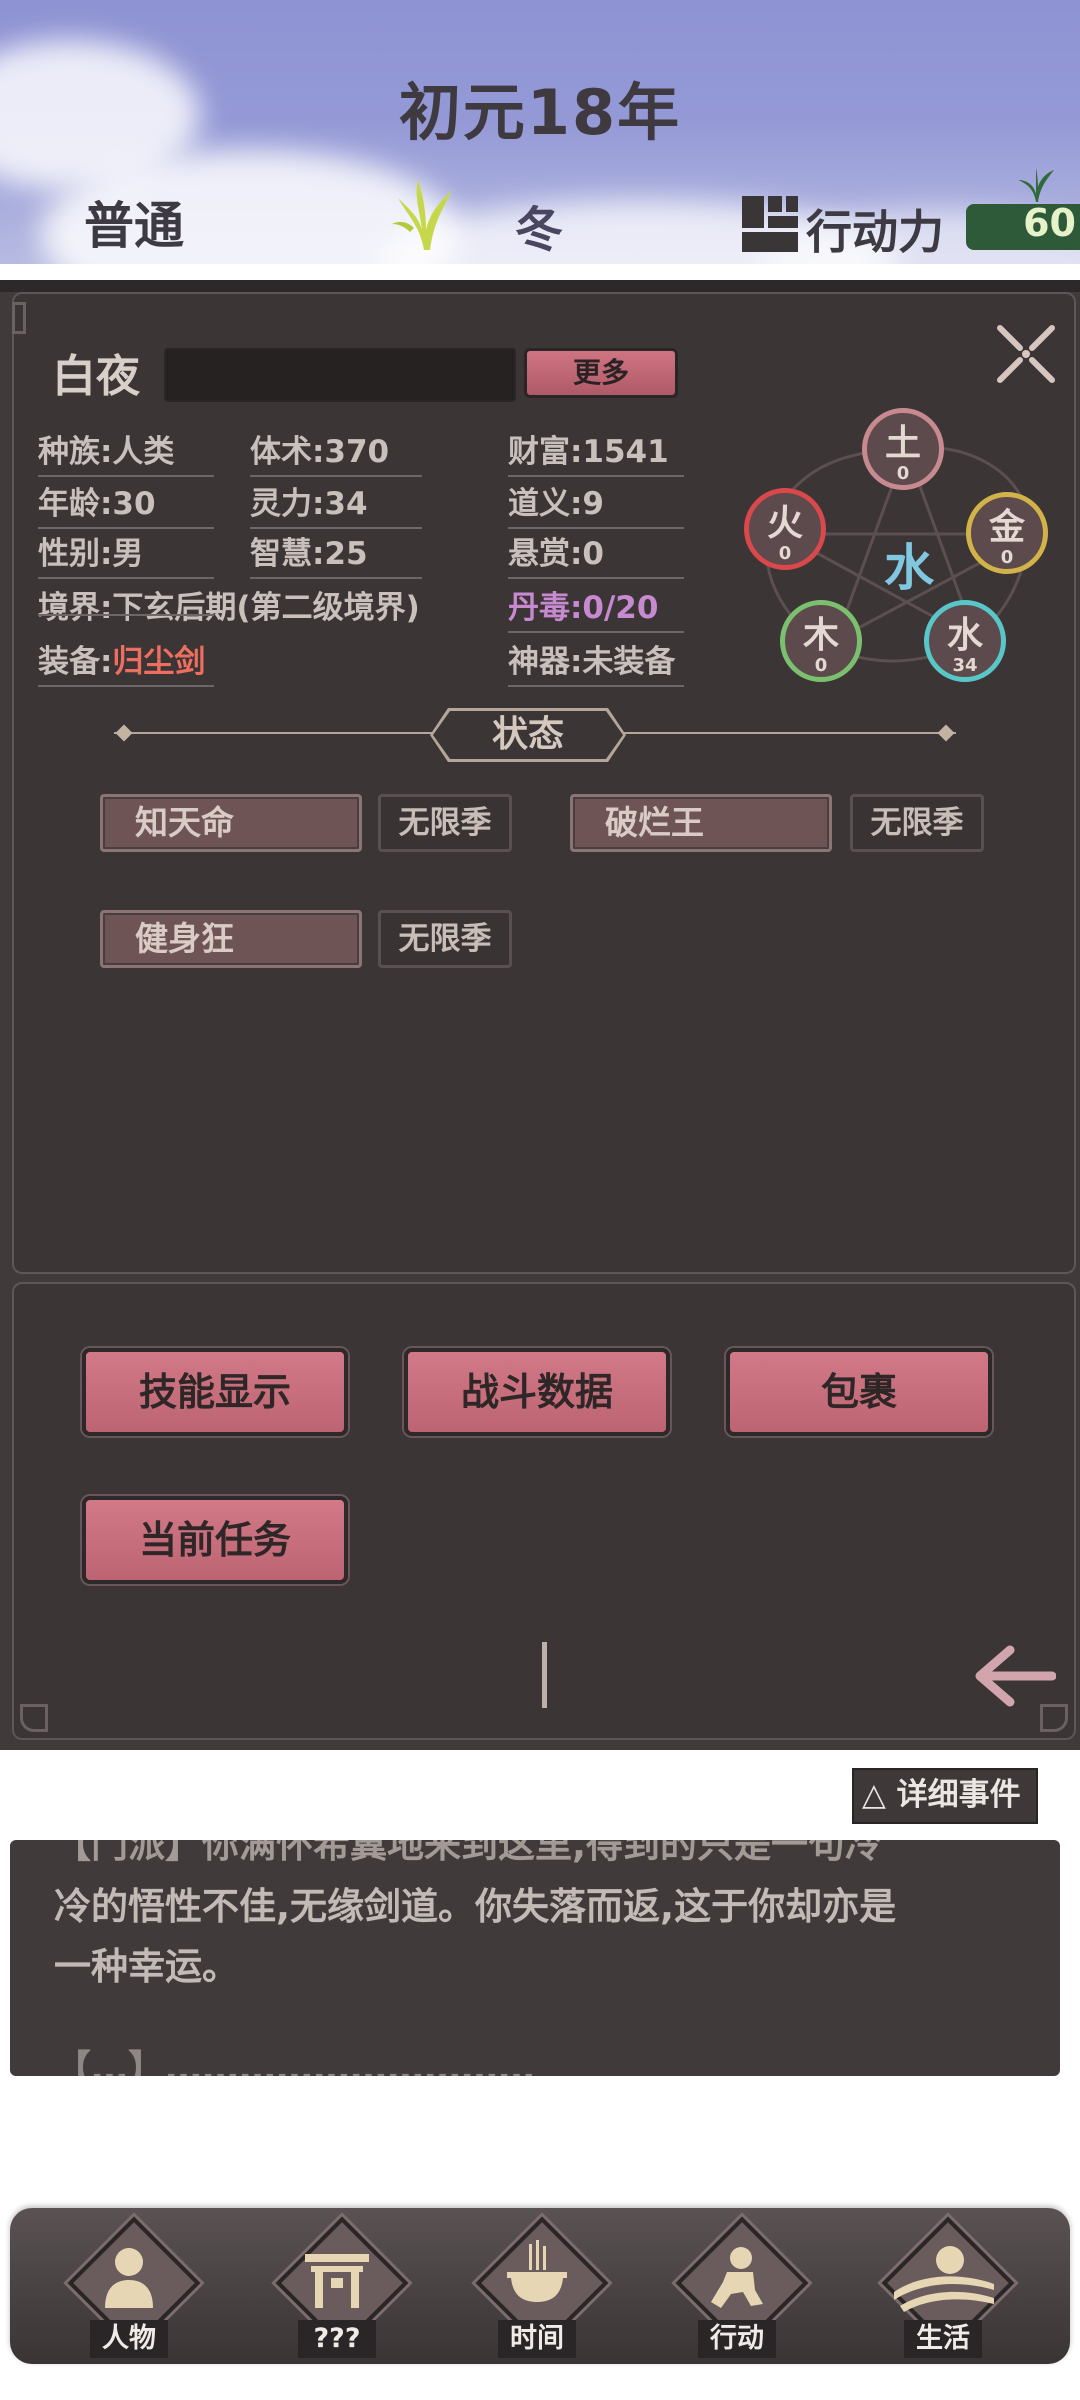 The width and height of the screenshot is (1080, 2400). I want to click on equipment-value: 归尘剑, so click(158, 662).